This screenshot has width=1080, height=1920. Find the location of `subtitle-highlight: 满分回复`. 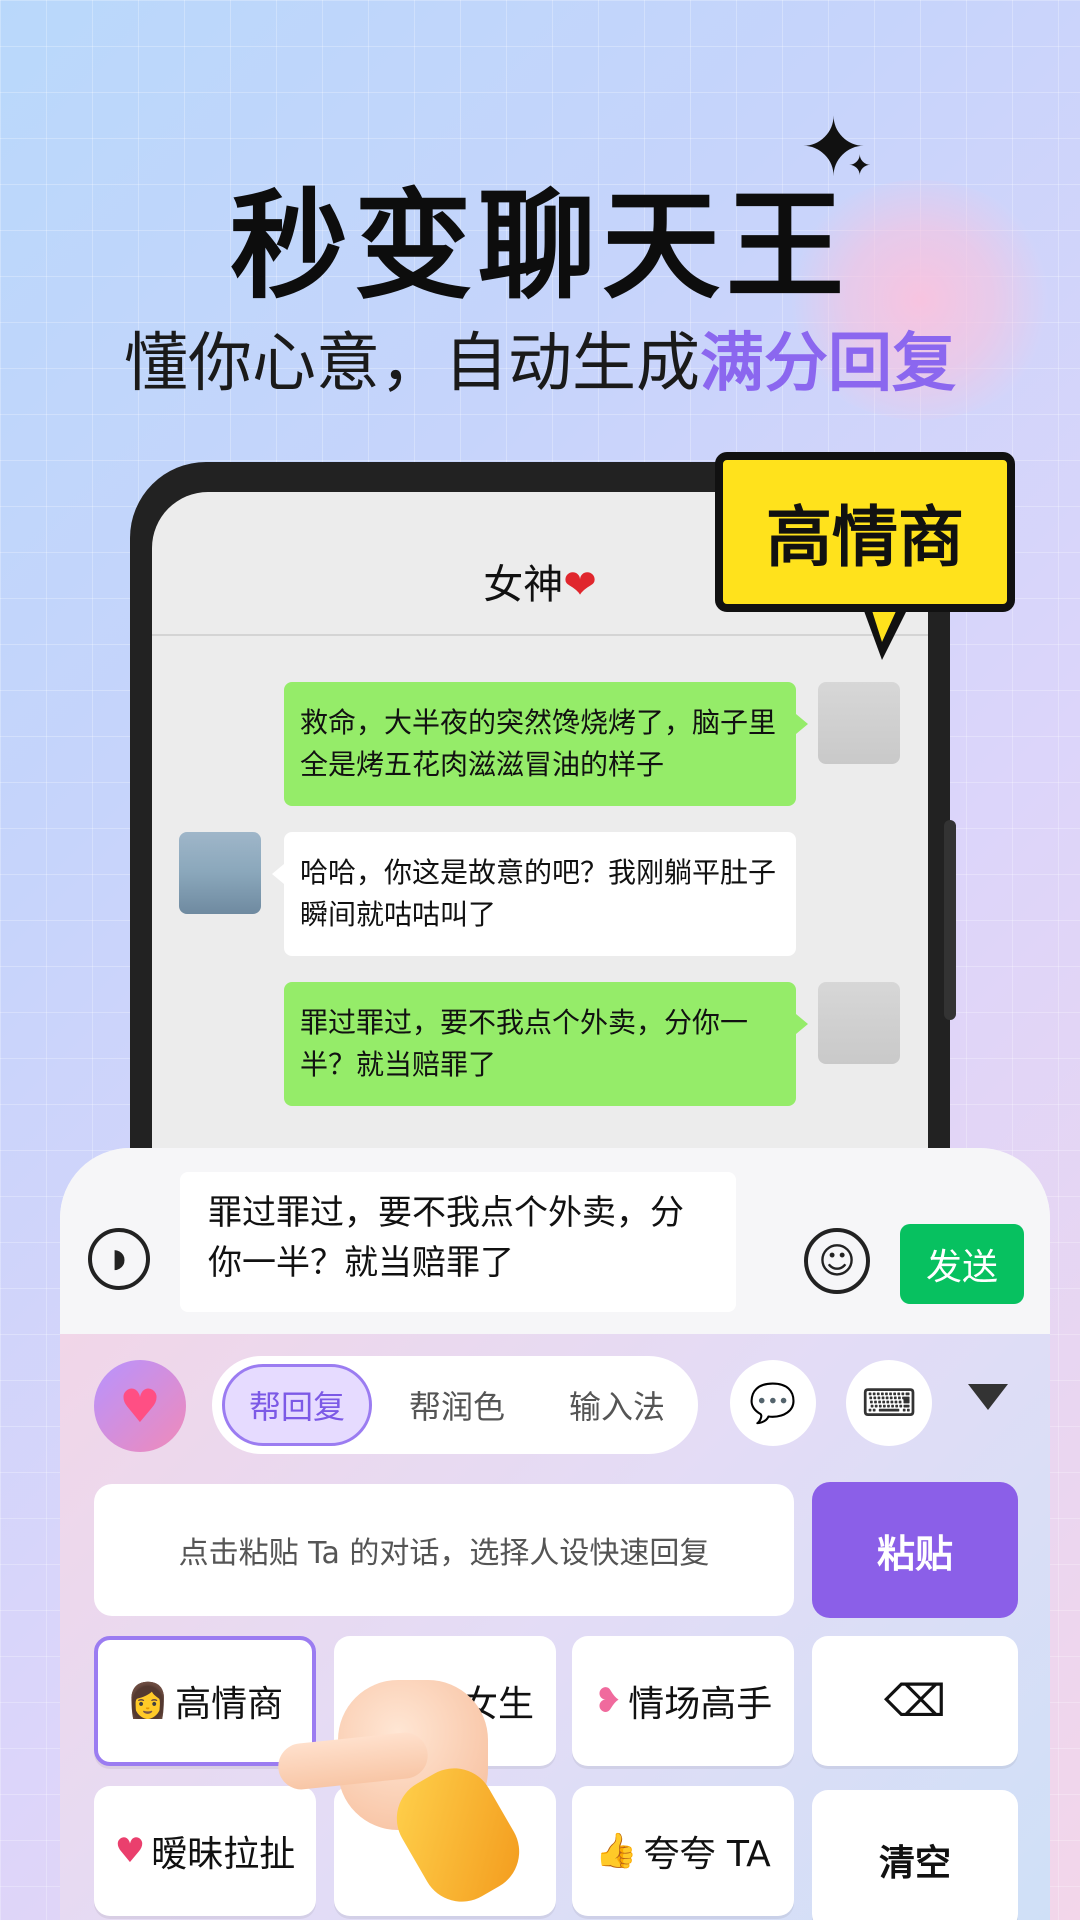

subtitle-highlight: 满分回复 is located at coordinates (828, 364).